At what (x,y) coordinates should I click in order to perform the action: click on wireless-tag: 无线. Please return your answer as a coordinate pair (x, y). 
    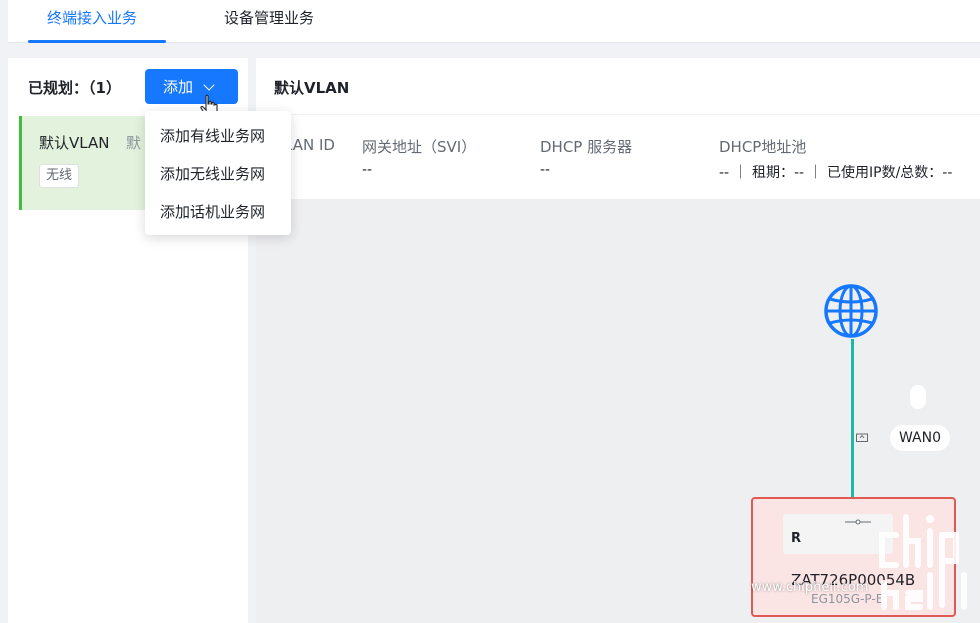
    Looking at the image, I should click on (59, 176).